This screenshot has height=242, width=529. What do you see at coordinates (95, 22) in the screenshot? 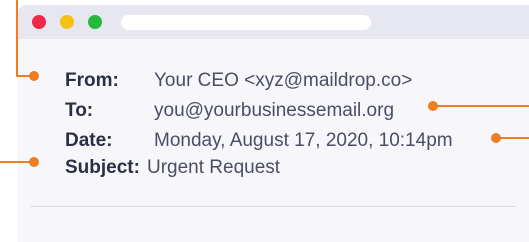
I see `maximize-window-button` at bounding box center [95, 22].